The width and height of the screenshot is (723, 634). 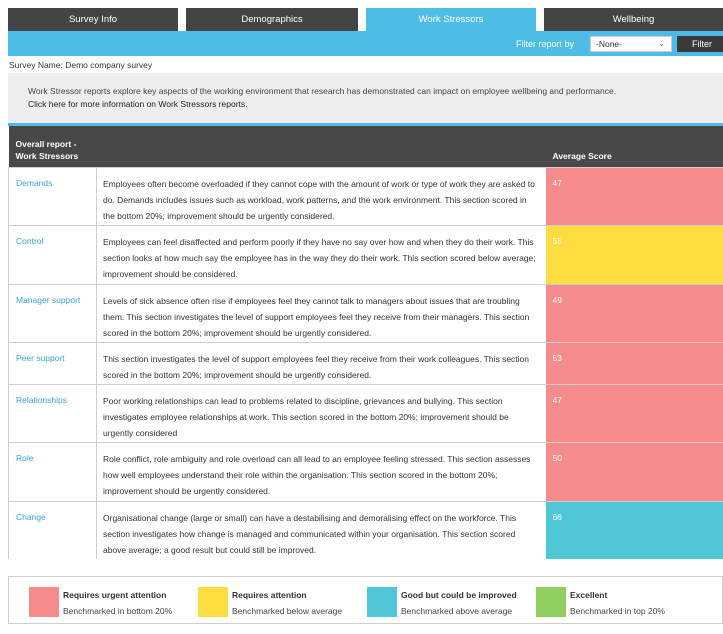 What do you see at coordinates (272, 19) in the screenshot?
I see `tab-demographics: Demographics` at bounding box center [272, 19].